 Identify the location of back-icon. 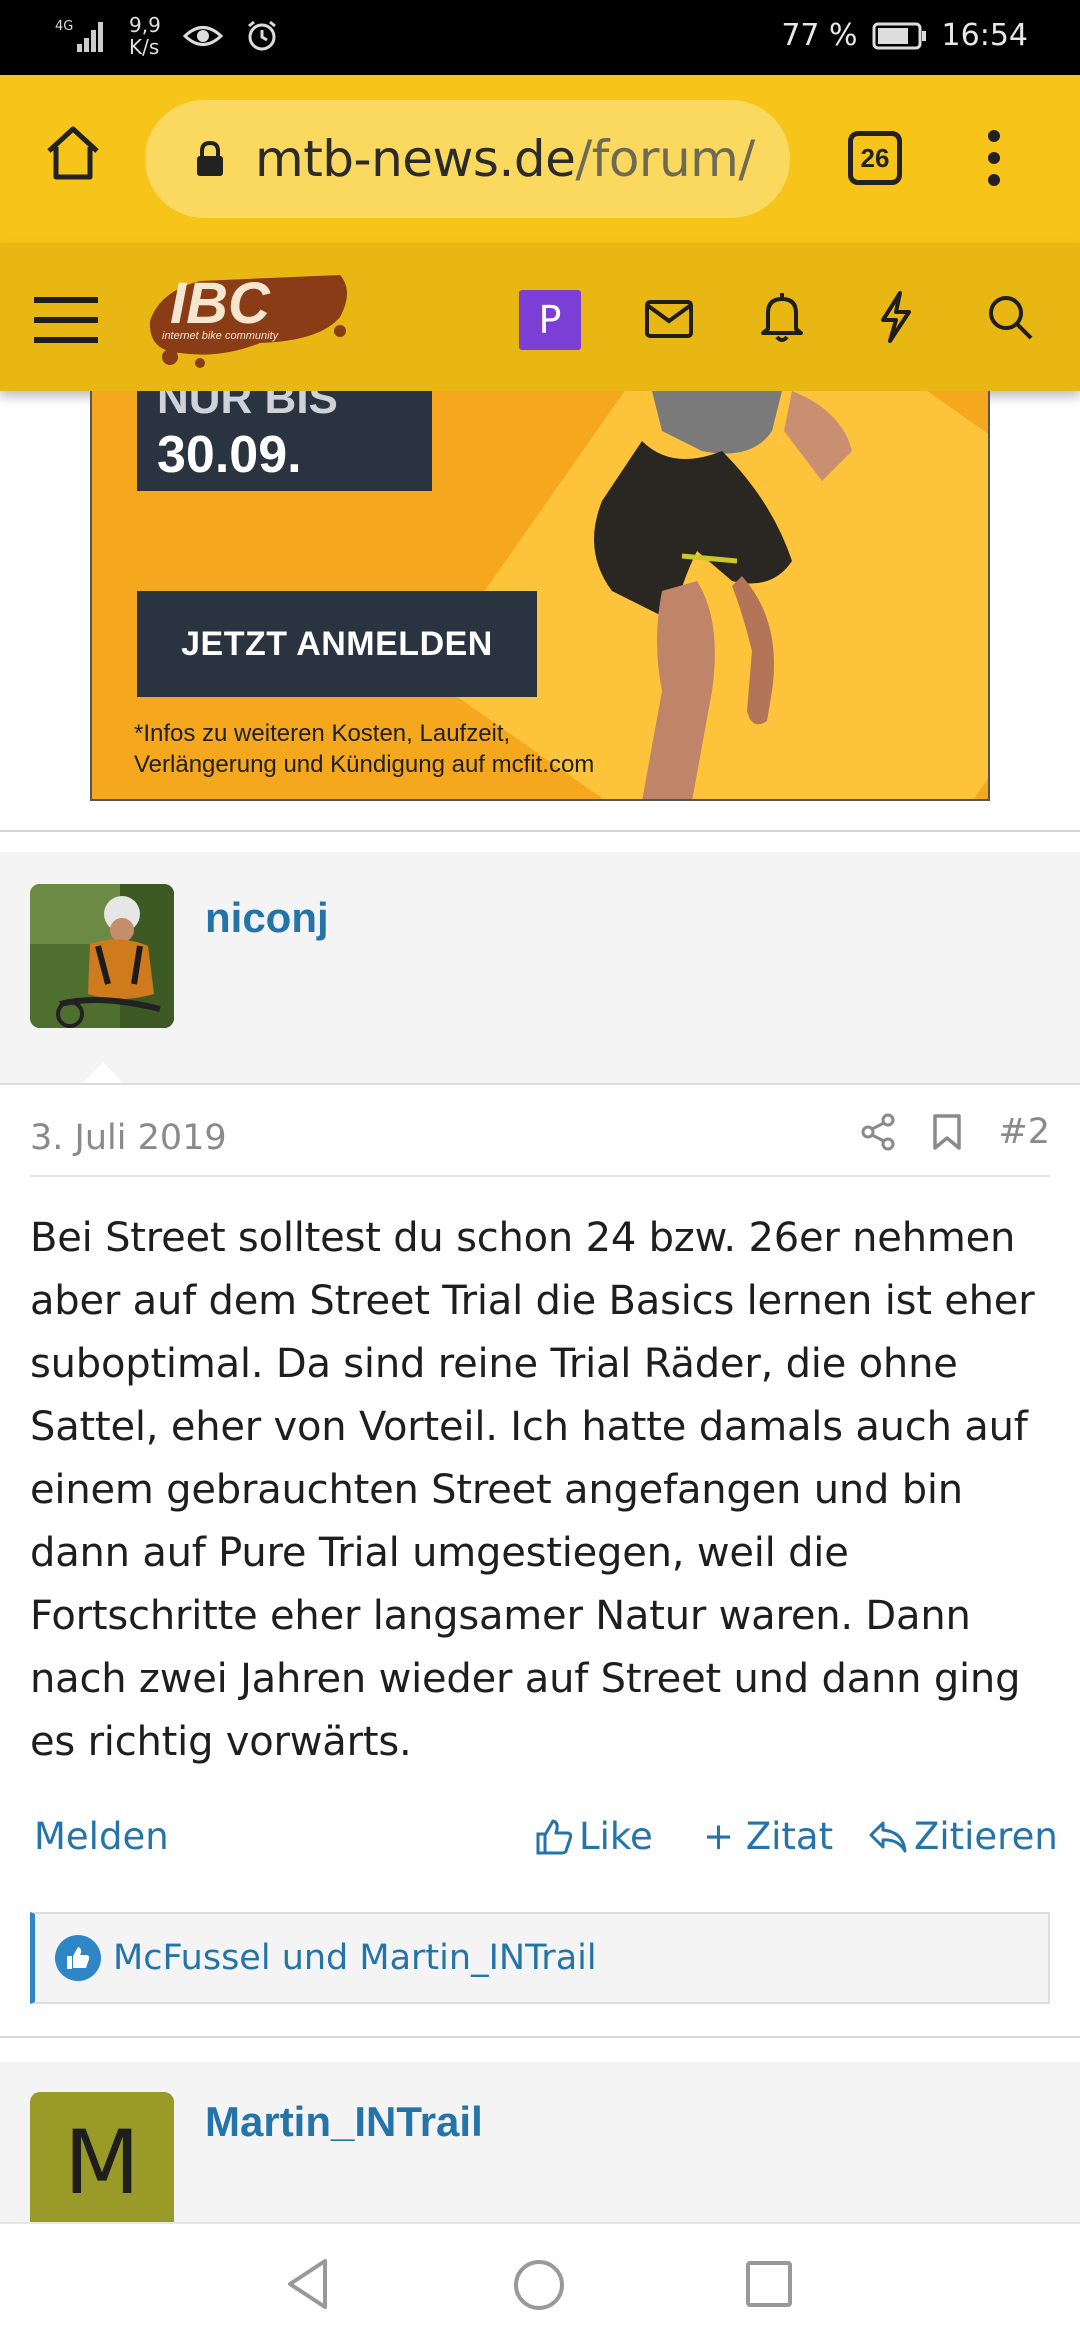
(308, 2284).